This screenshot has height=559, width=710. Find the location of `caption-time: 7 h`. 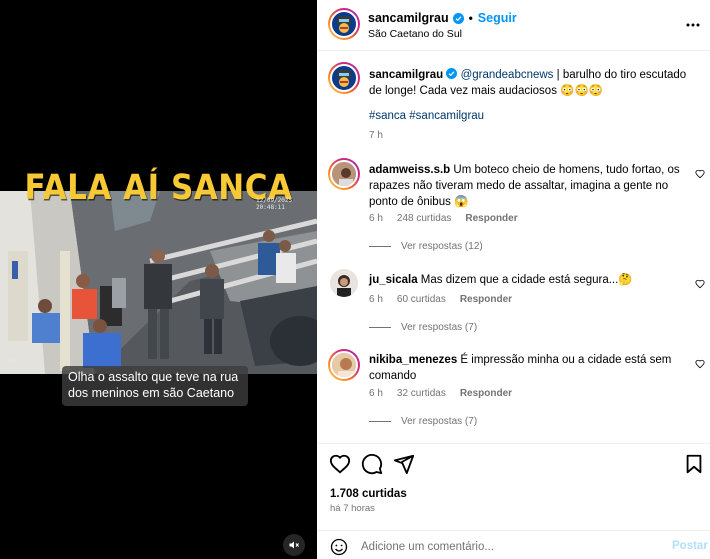

caption-time: 7 h is located at coordinates (376, 135).